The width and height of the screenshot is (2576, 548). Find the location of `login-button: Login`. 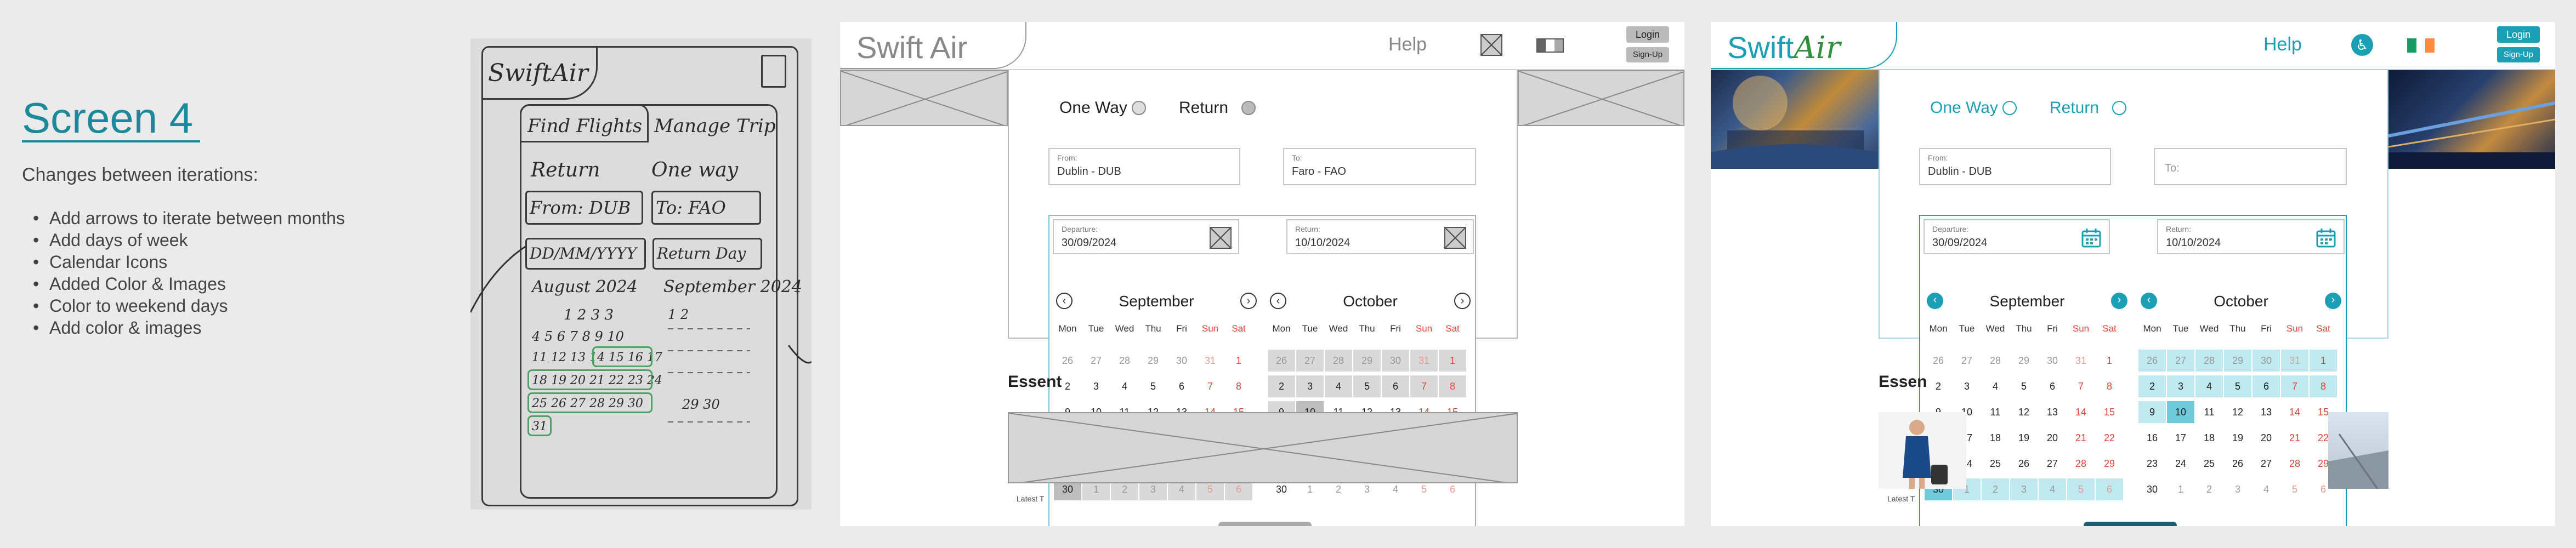

login-button: Login is located at coordinates (2518, 35).